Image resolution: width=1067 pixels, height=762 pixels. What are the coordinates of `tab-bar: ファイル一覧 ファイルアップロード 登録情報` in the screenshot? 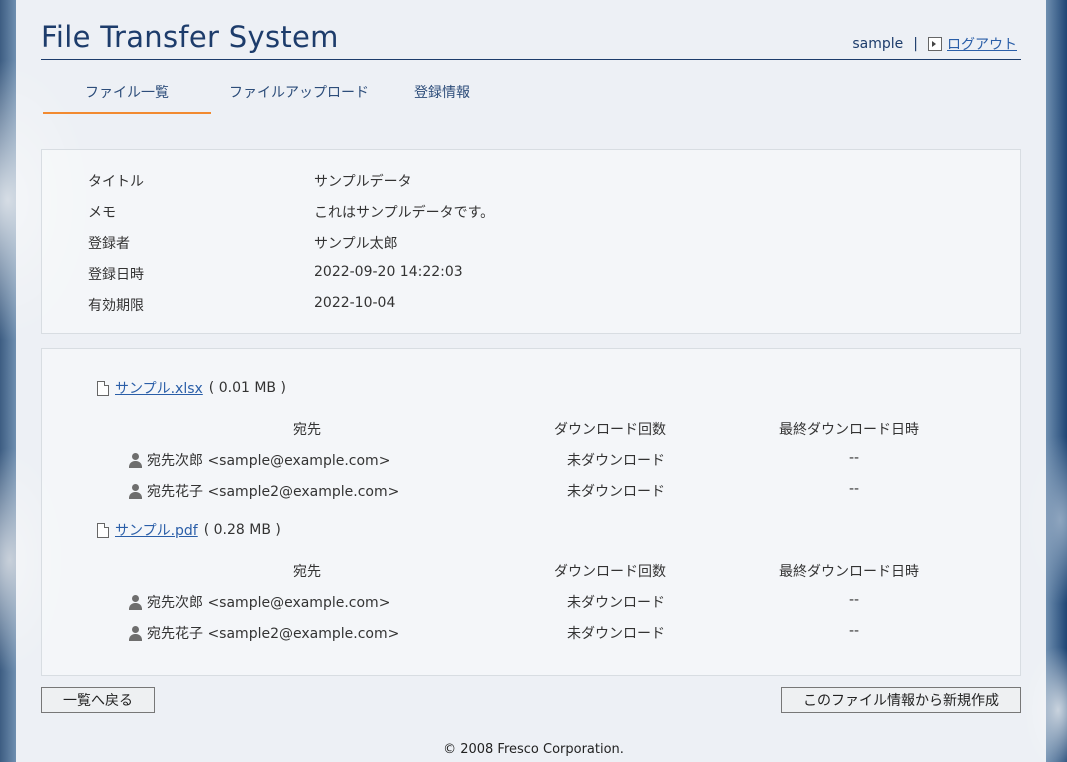 It's located at (268, 97).